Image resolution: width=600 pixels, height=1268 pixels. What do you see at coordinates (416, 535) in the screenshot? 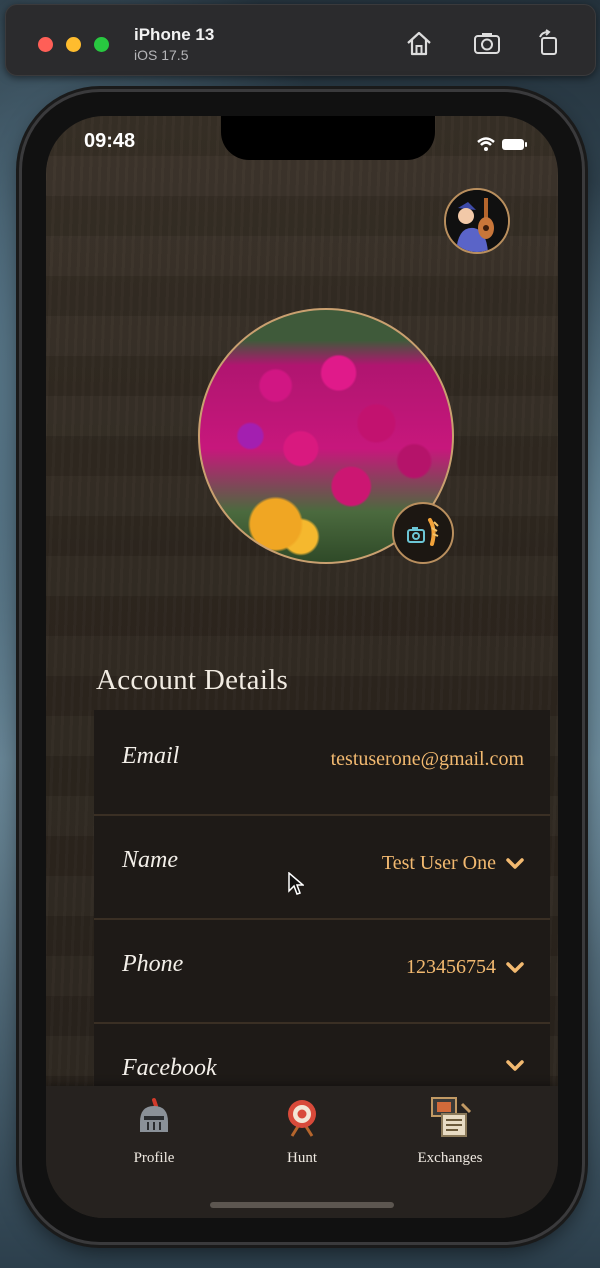
I see `camera-icon` at bounding box center [416, 535].